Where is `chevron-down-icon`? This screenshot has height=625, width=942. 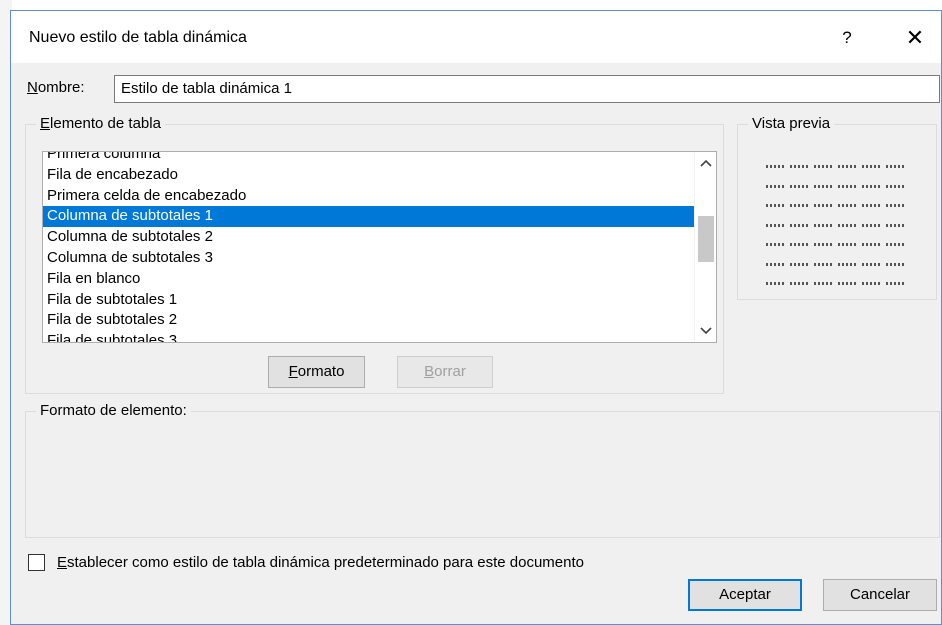 chevron-down-icon is located at coordinates (705, 331).